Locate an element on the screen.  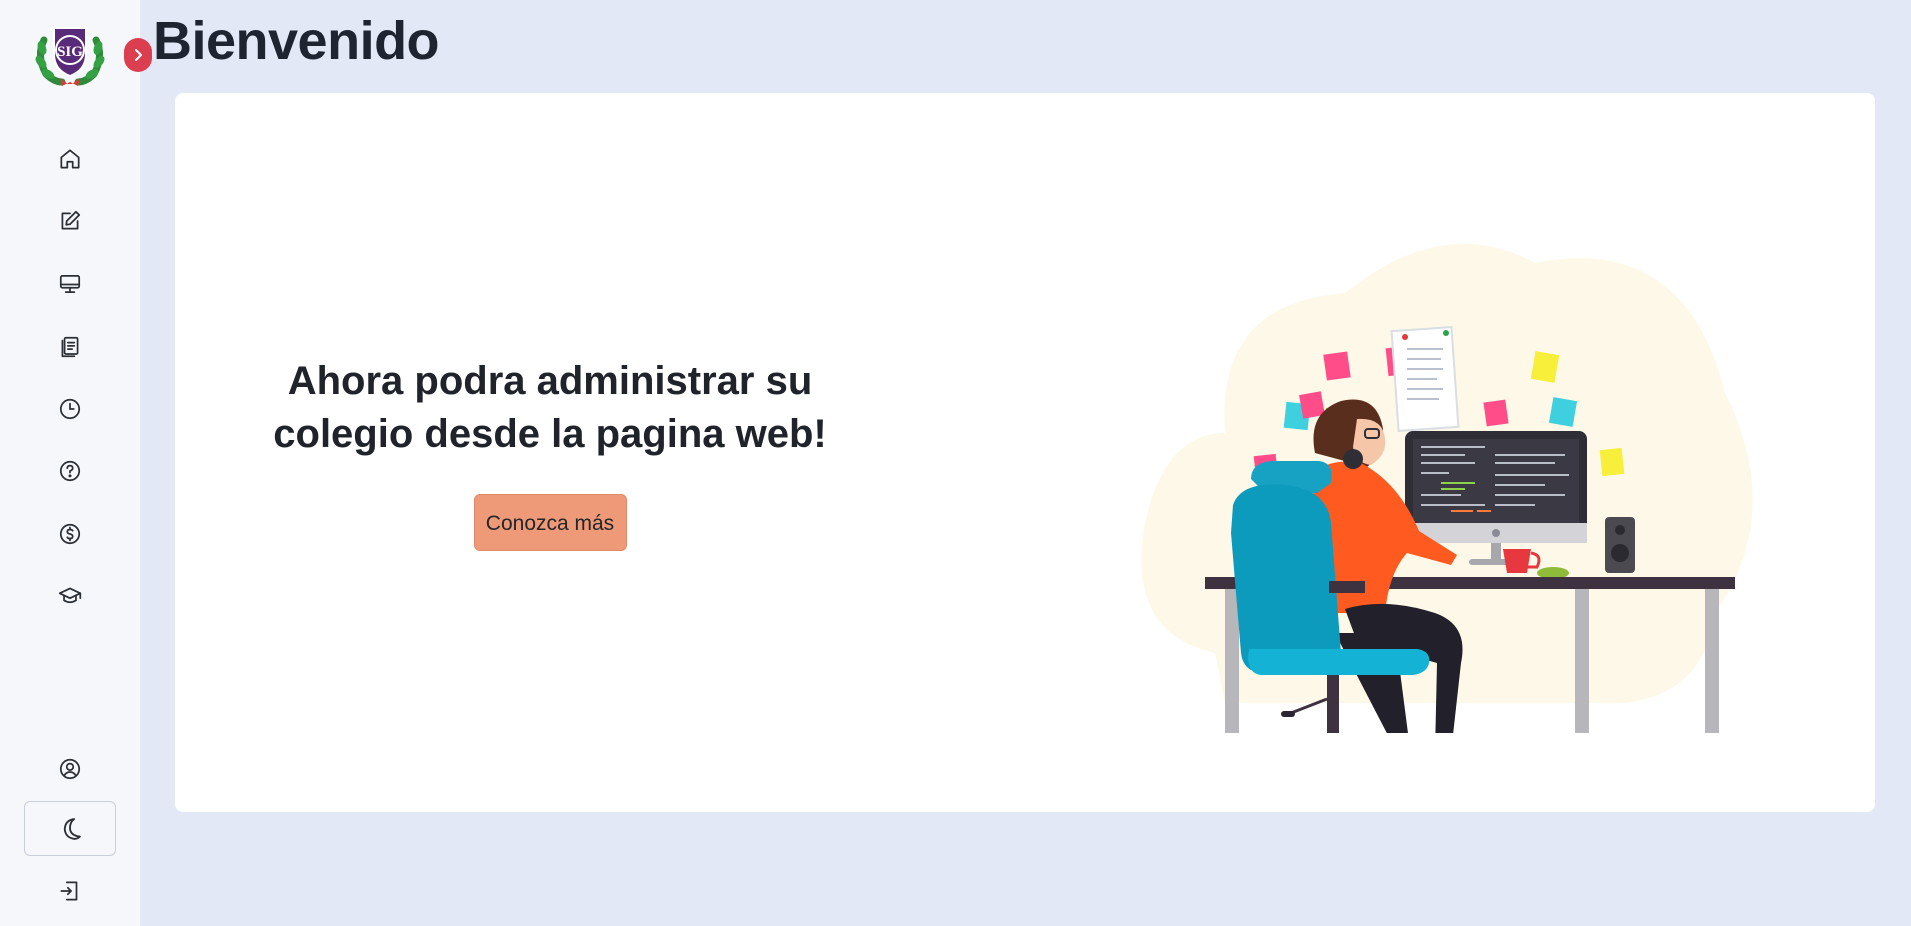
graduation-cap-icon is located at coordinates (70, 595).